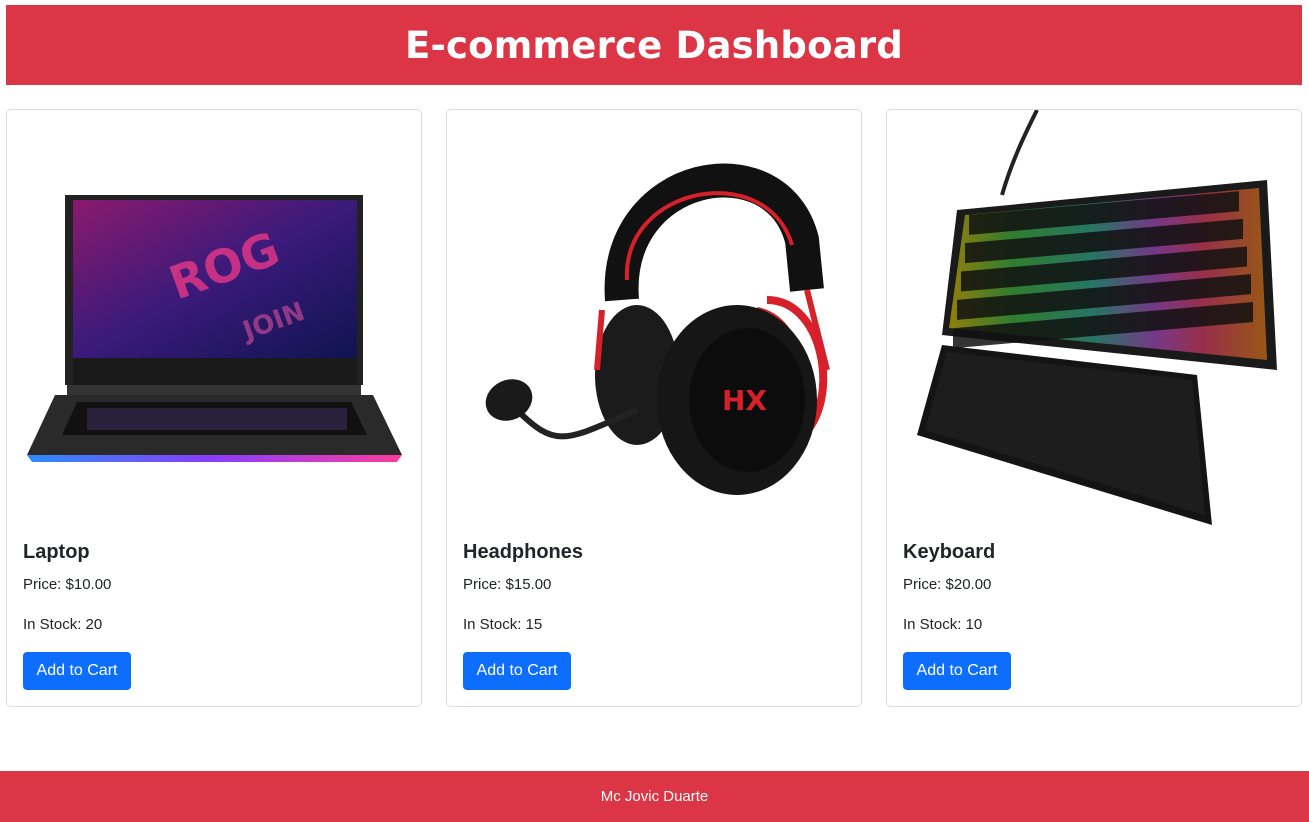 This screenshot has width=1309, height=822. What do you see at coordinates (943, 624) in the screenshot?
I see `product-stock: In Stock: 10` at bounding box center [943, 624].